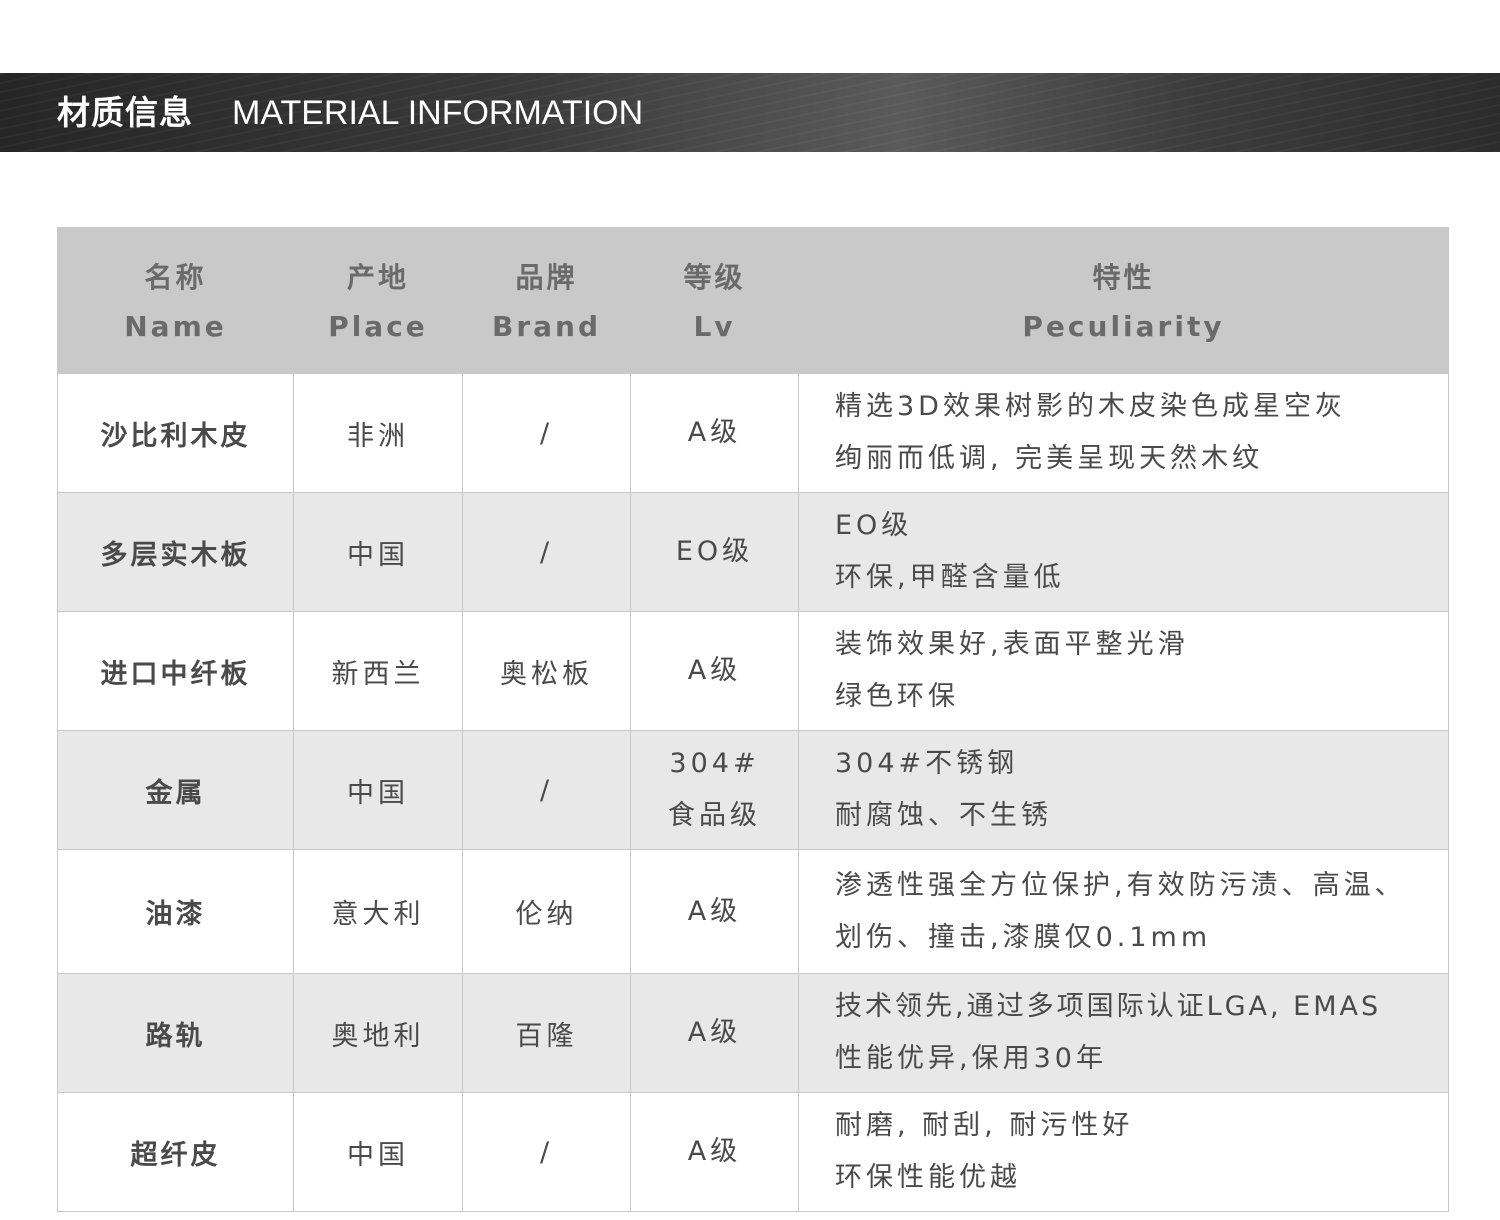 The image size is (1500, 1220). I want to click on column-header-cn: 等级, so click(714, 277).